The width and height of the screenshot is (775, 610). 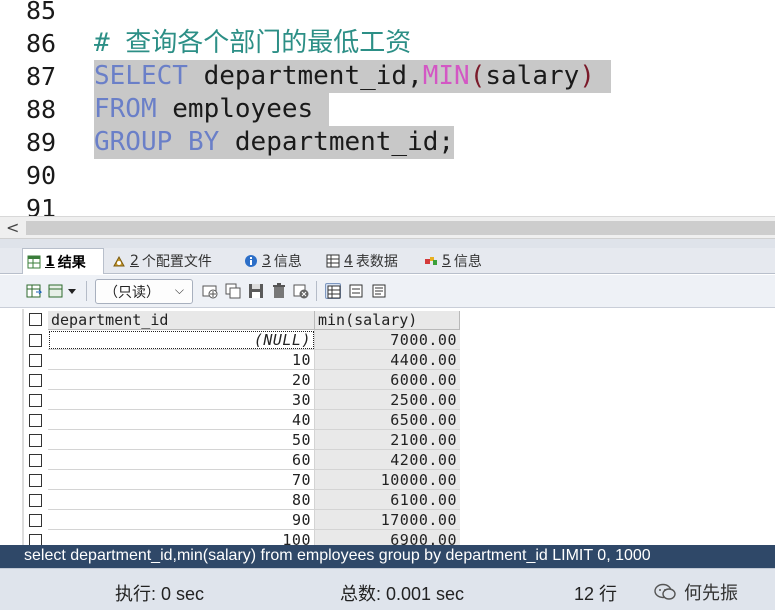 I want to click on cell-department-id: (NULL), so click(x=181, y=340).